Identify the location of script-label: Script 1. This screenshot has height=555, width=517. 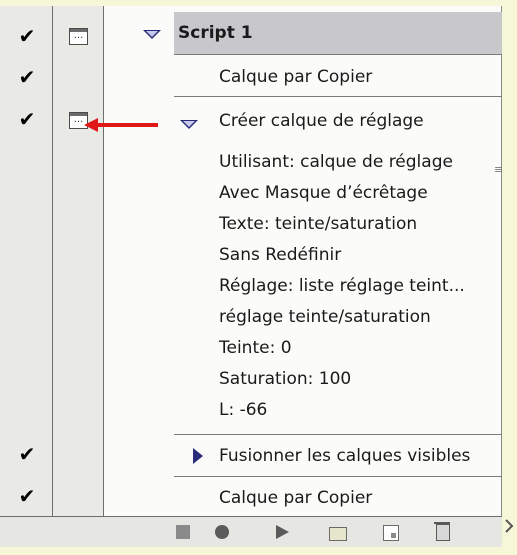
(215, 33).